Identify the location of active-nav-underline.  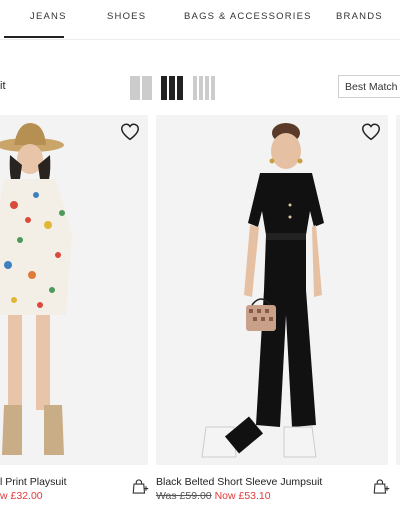
(34, 37).